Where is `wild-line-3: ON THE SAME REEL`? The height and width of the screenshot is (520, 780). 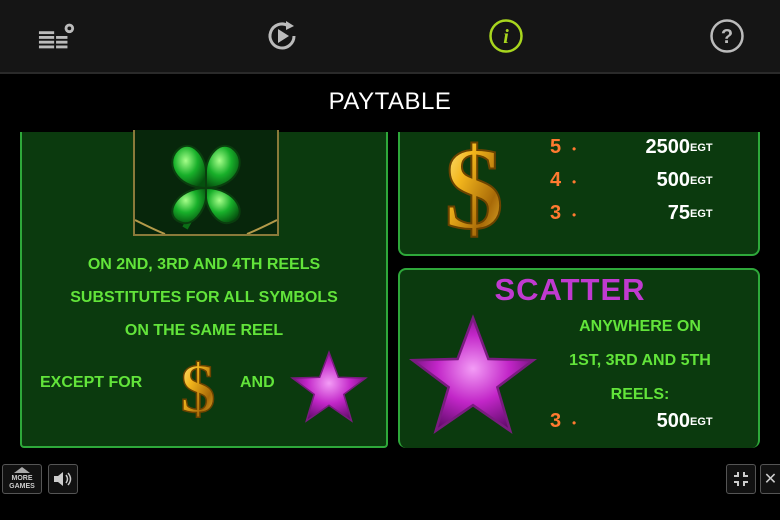 wild-line-3: ON THE SAME REEL is located at coordinates (204, 330).